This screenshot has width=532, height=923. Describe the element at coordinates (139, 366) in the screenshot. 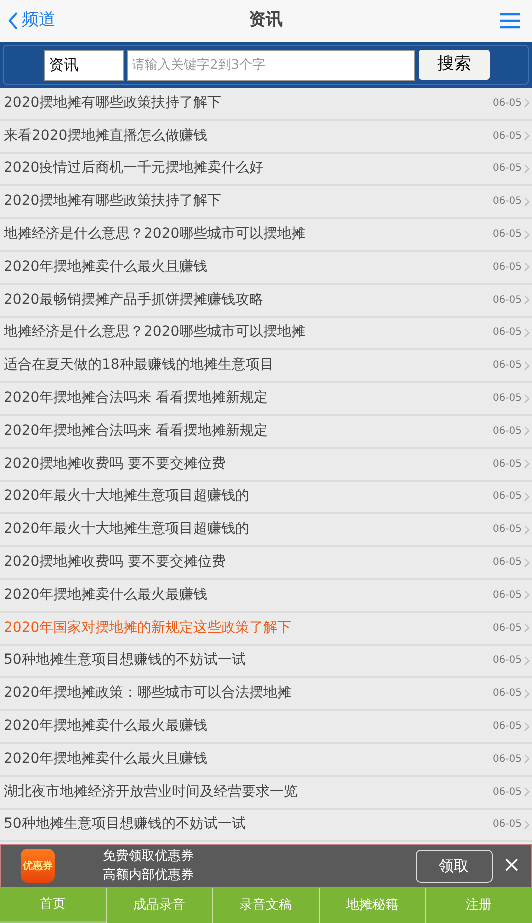

I see `article-title: 适合在夏天做的18种最赚钱的地摊生意项目` at that location.